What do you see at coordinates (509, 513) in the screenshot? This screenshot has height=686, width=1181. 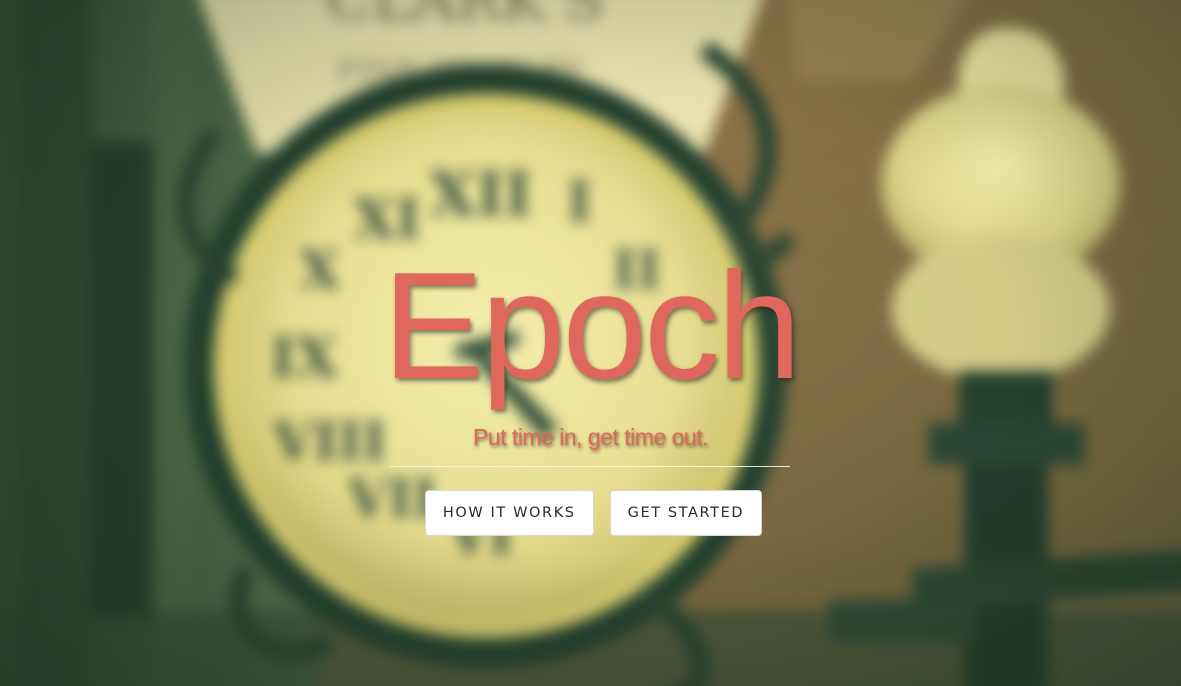 I see `how-it-works-button: HOW IT WORKS` at bounding box center [509, 513].